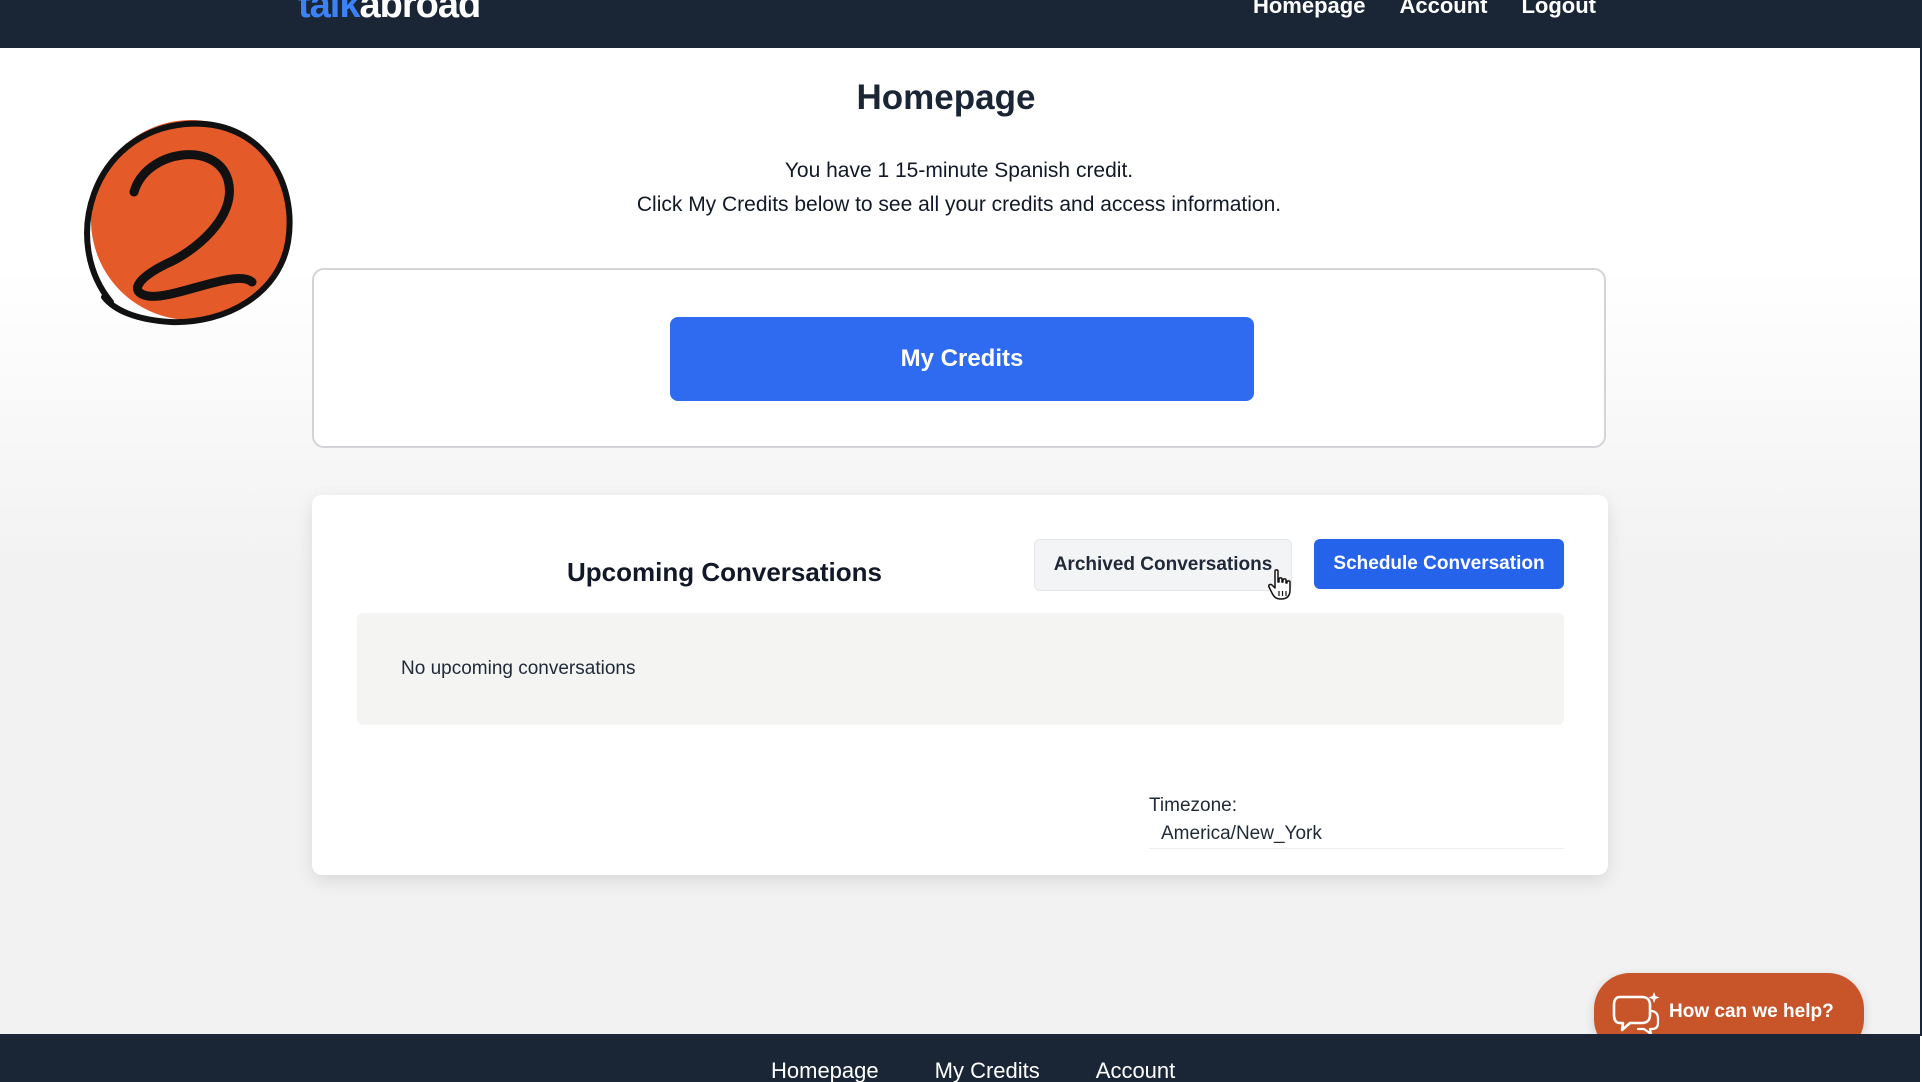 The height and width of the screenshot is (1082, 1922). Describe the element at coordinates (959, 170) in the screenshot. I see `credit-summary-text: You have 1 15-minute Spanish credit.` at that location.